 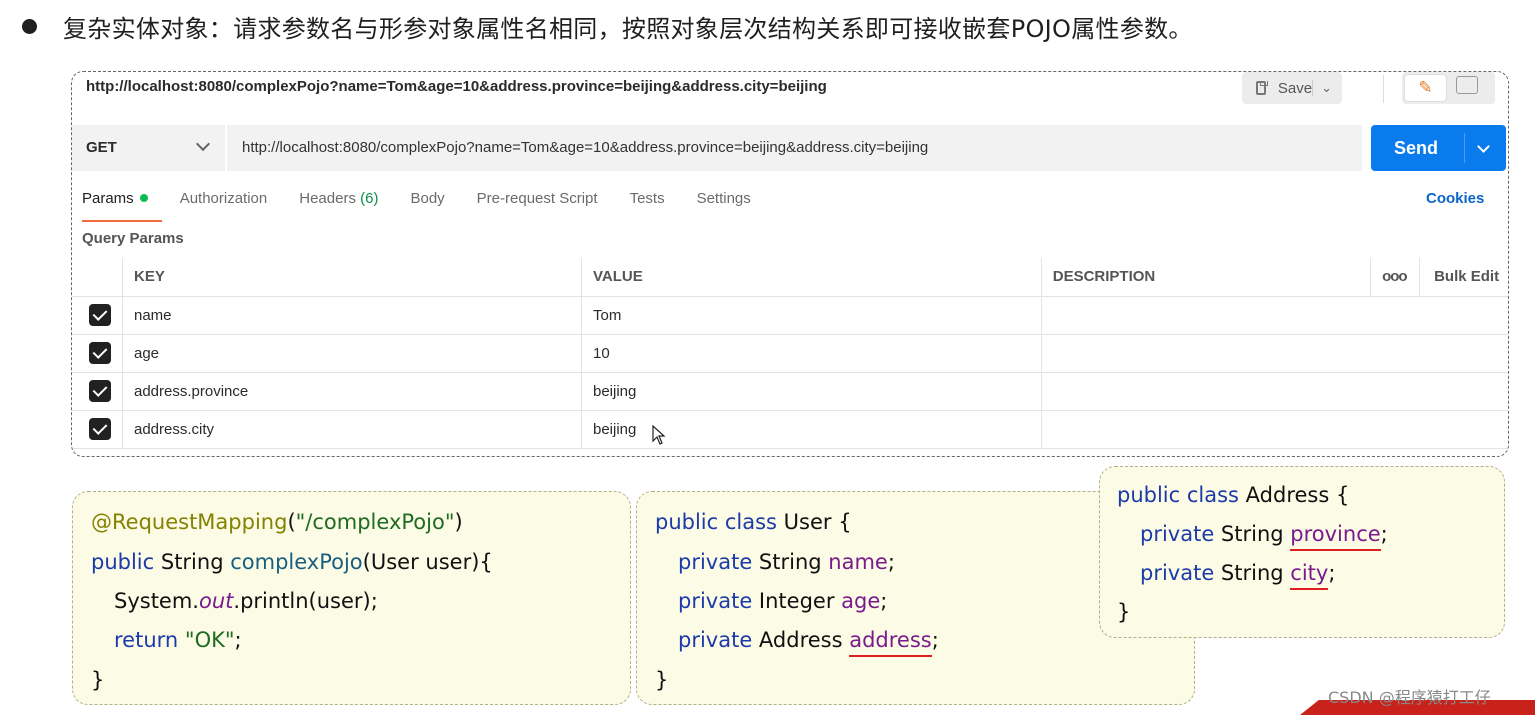 I want to click on param-key: address.province, so click(x=352, y=391).